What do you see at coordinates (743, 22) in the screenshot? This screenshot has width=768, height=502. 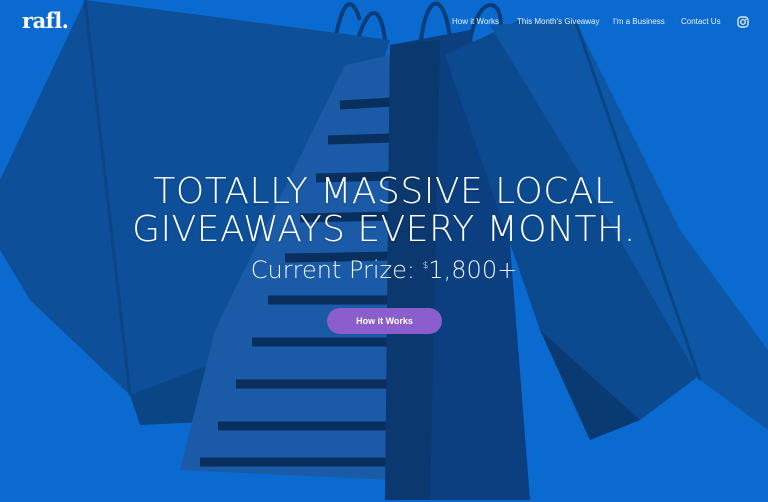 I see `instagram-icon` at bounding box center [743, 22].